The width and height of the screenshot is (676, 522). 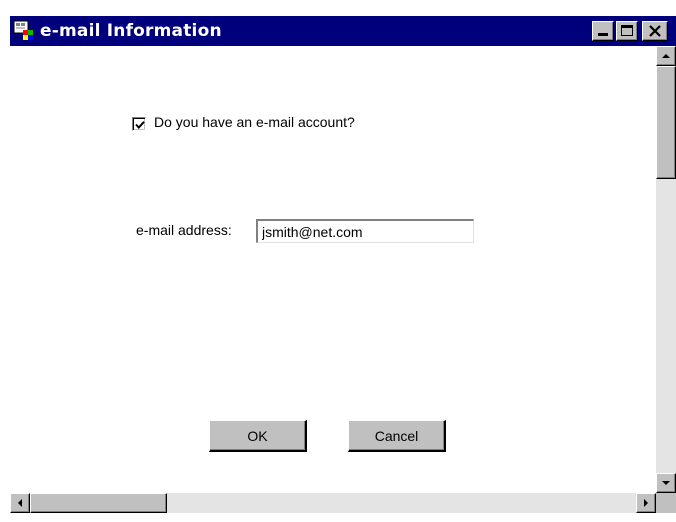 What do you see at coordinates (603, 31) in the screenshot?
I see `minimize-button` at bounding box center [603, 31].